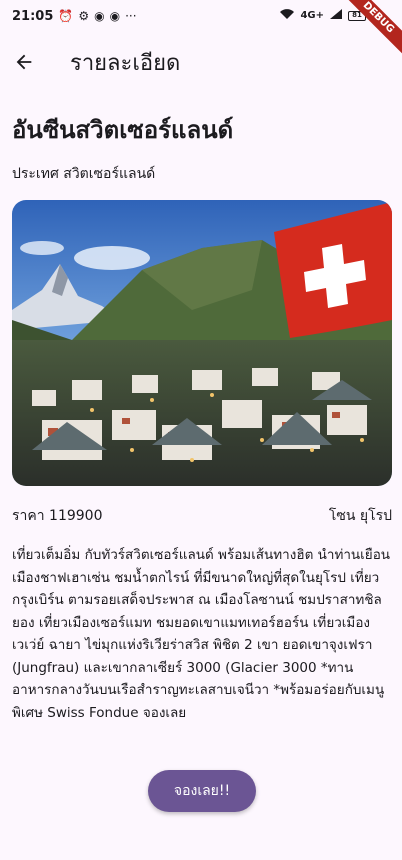 The height and width of the screenshot is (860, 402). I want to click on price-row: ราคา 119900 โซน ยุโรป, so click(202, 516).